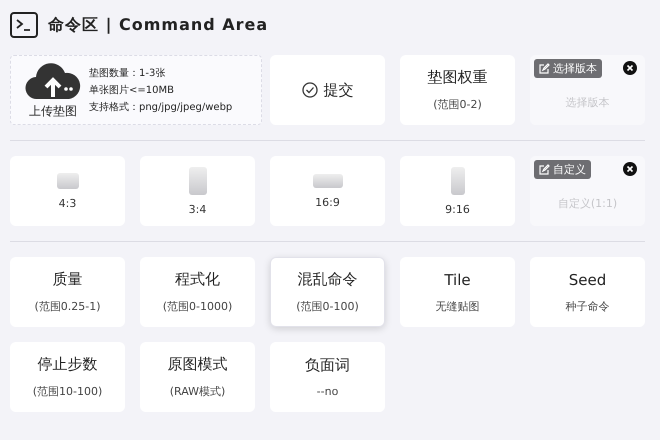 Image resolution: width=660 pixels, height=440 pixels. What do you see at coordinates (160, 107) in the screenshot?
I see `upload-note: 支持格式：png/jpg/jpeg/webp` at bounding box center [160, 107].